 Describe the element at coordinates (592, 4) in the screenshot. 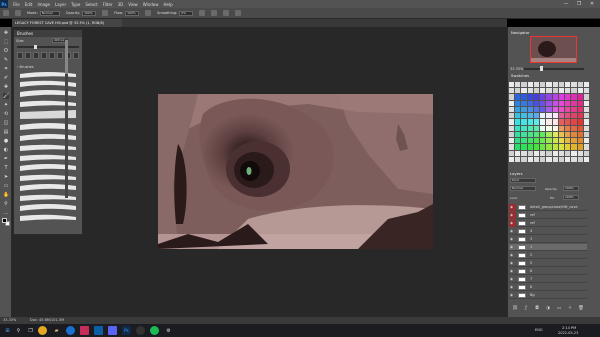

I see `close-button: ✕` at that location.